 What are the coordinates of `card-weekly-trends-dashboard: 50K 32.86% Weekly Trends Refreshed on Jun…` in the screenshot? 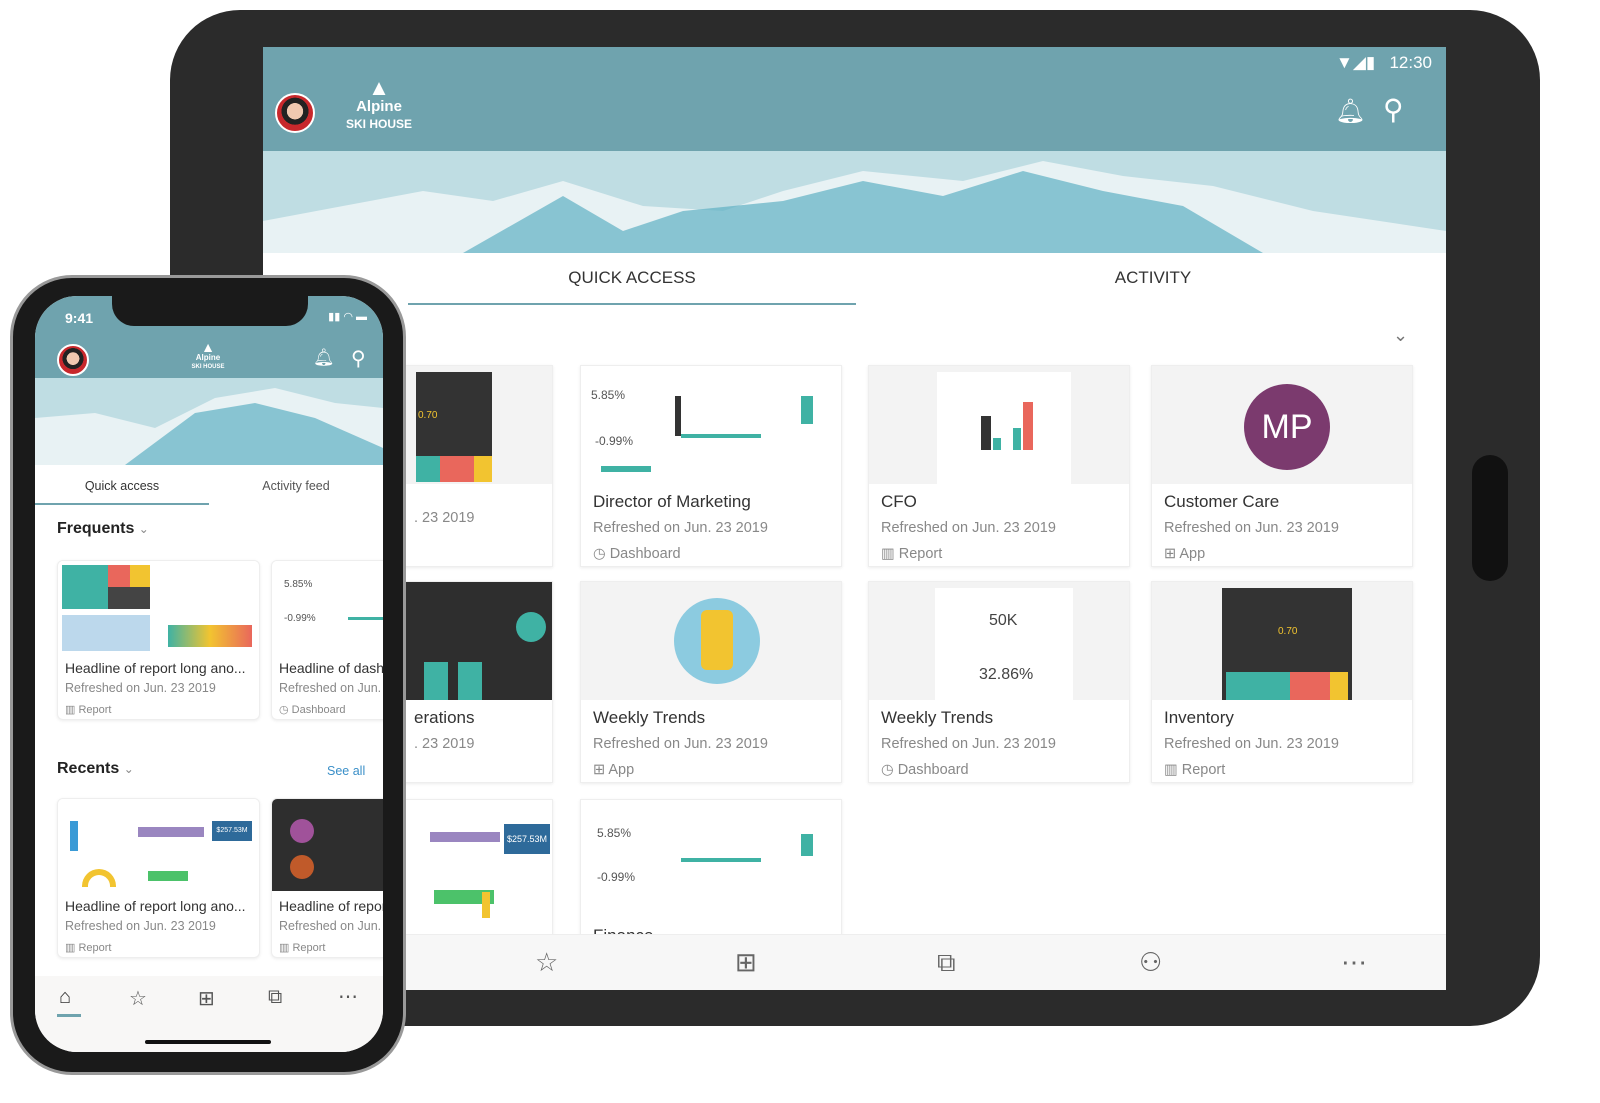 It's located at (999, 682).